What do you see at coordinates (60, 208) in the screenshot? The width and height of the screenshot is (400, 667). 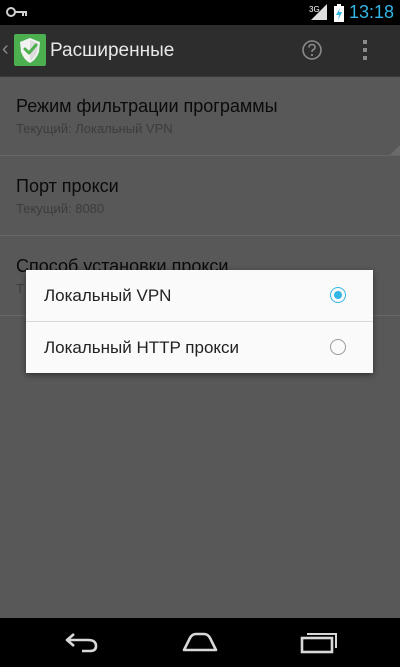 I see `pref-summary: Текущий: 8080` at bounding box center [60, 208].